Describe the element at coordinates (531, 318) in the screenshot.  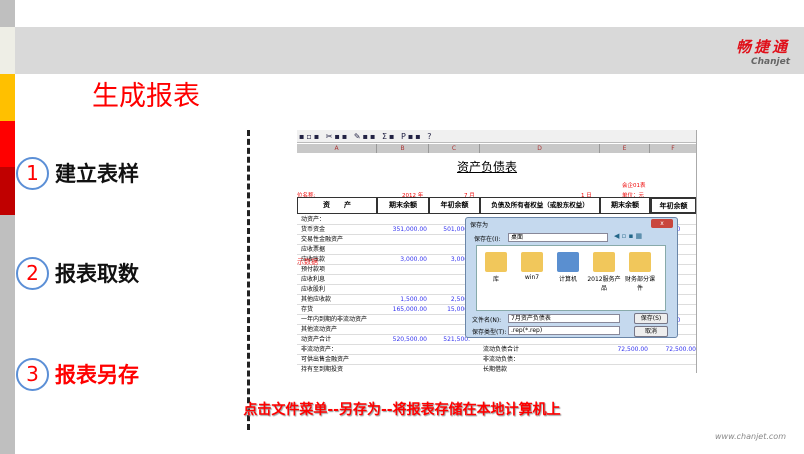
I see `filename-value: 7月资产负债表` at that location.